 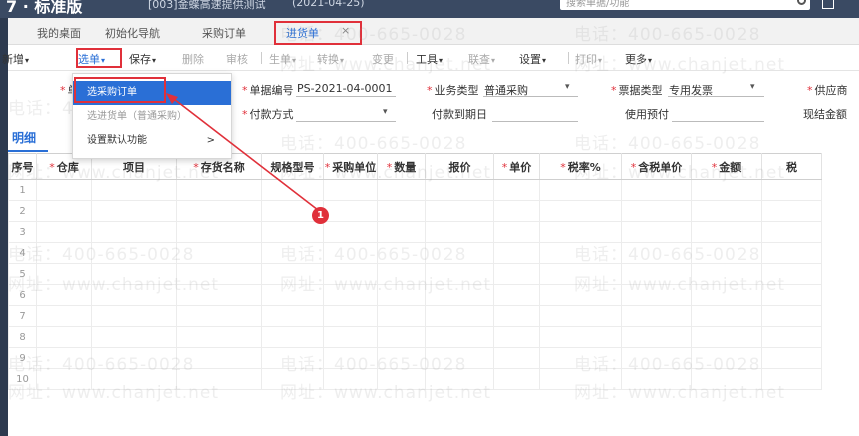 I want to click on delete-button: 删除, so click(x=193, y=59).